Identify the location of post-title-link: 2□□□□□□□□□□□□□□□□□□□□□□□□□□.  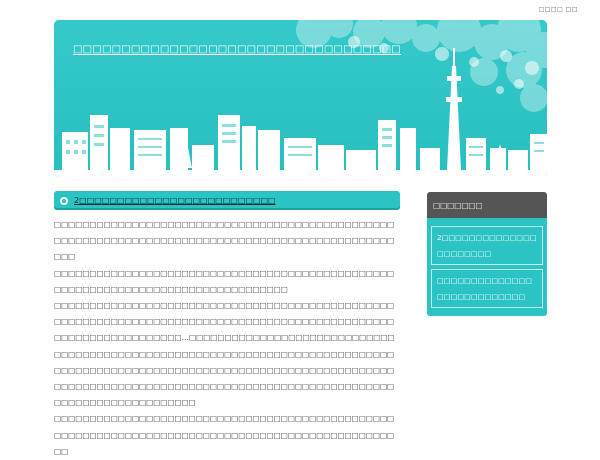
(175, 200).